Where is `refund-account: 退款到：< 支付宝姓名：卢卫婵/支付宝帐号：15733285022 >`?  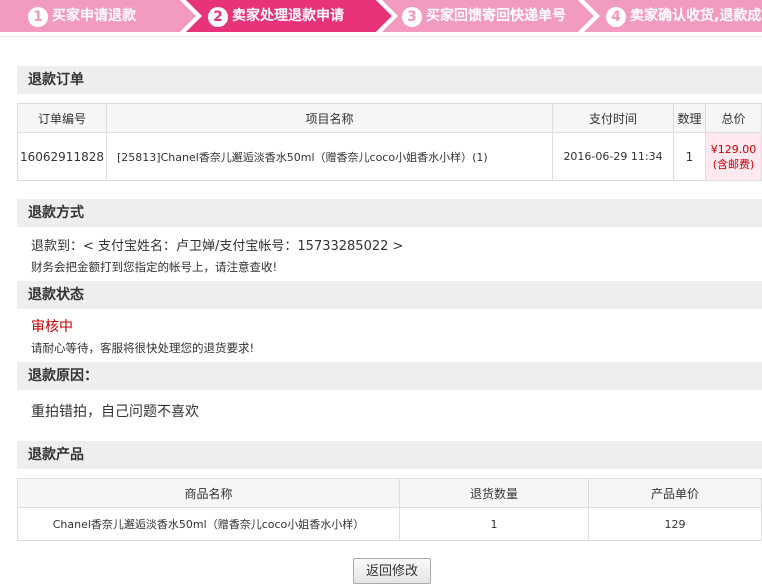 refund-account: 退款到：< 支付宝姓名：卢卫婵/支付宝帐号：15733285022 > is located at coordinates (217, 246).